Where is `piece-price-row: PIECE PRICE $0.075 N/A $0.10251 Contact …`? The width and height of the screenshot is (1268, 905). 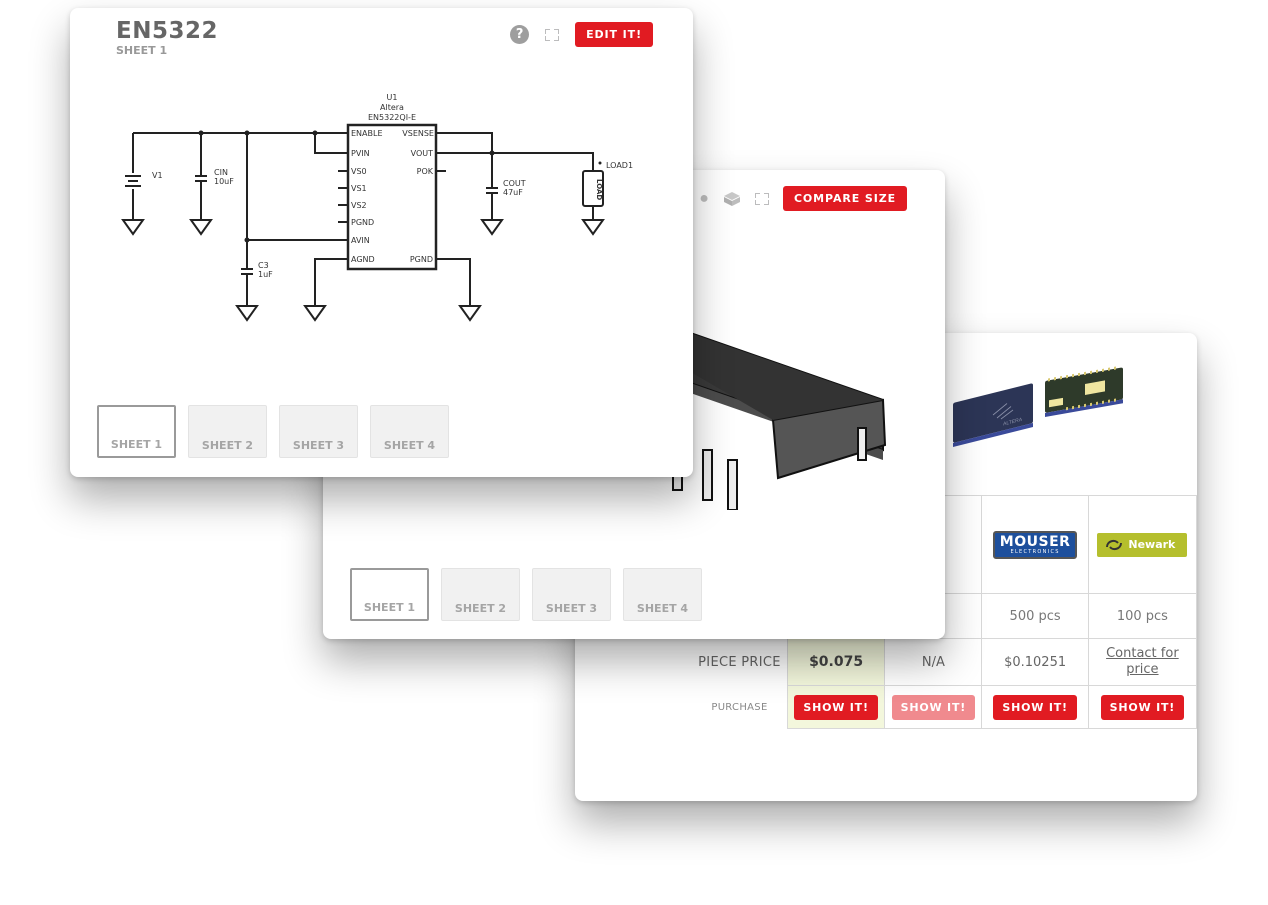
piece-price-row: PIECE PRICE $0.075 N/A $0.10251 Contact … is located at coordinates (944, 662).